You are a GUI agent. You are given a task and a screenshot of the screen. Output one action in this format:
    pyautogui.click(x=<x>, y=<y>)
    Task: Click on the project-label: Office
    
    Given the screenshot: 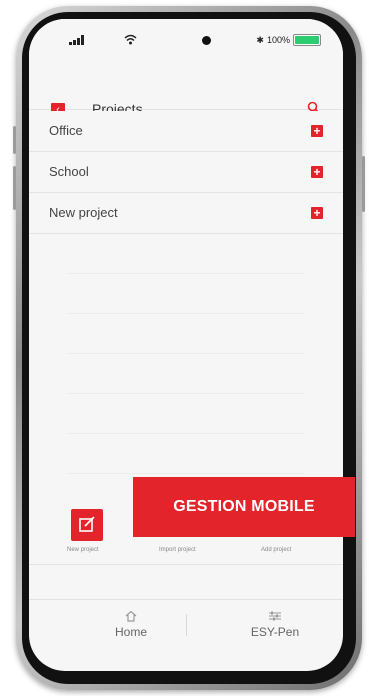 What is the action you would take?
    pyautogui.click(x=66, y=130)
    